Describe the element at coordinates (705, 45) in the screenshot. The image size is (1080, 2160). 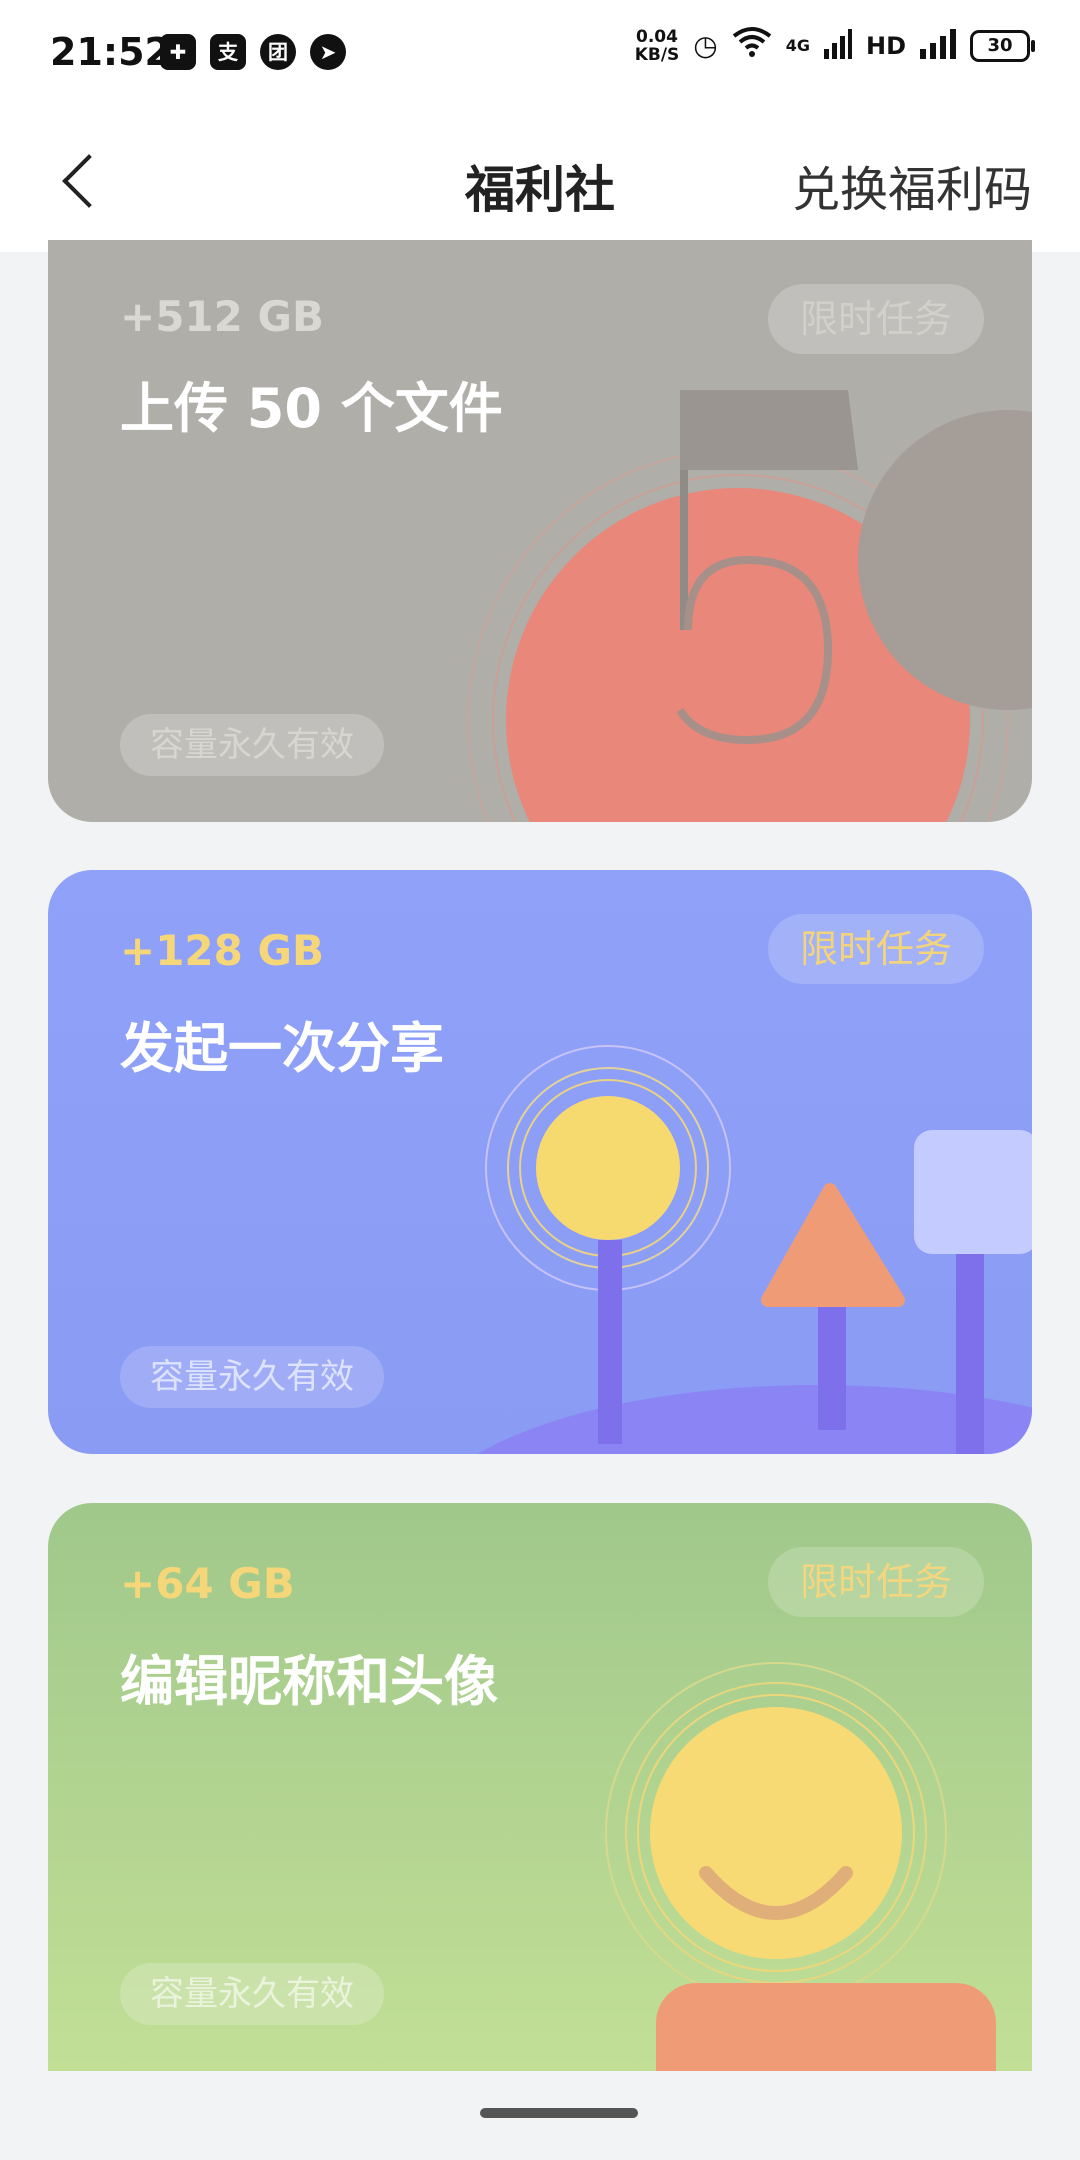
I see `alarm-icon: ◷` at that location.